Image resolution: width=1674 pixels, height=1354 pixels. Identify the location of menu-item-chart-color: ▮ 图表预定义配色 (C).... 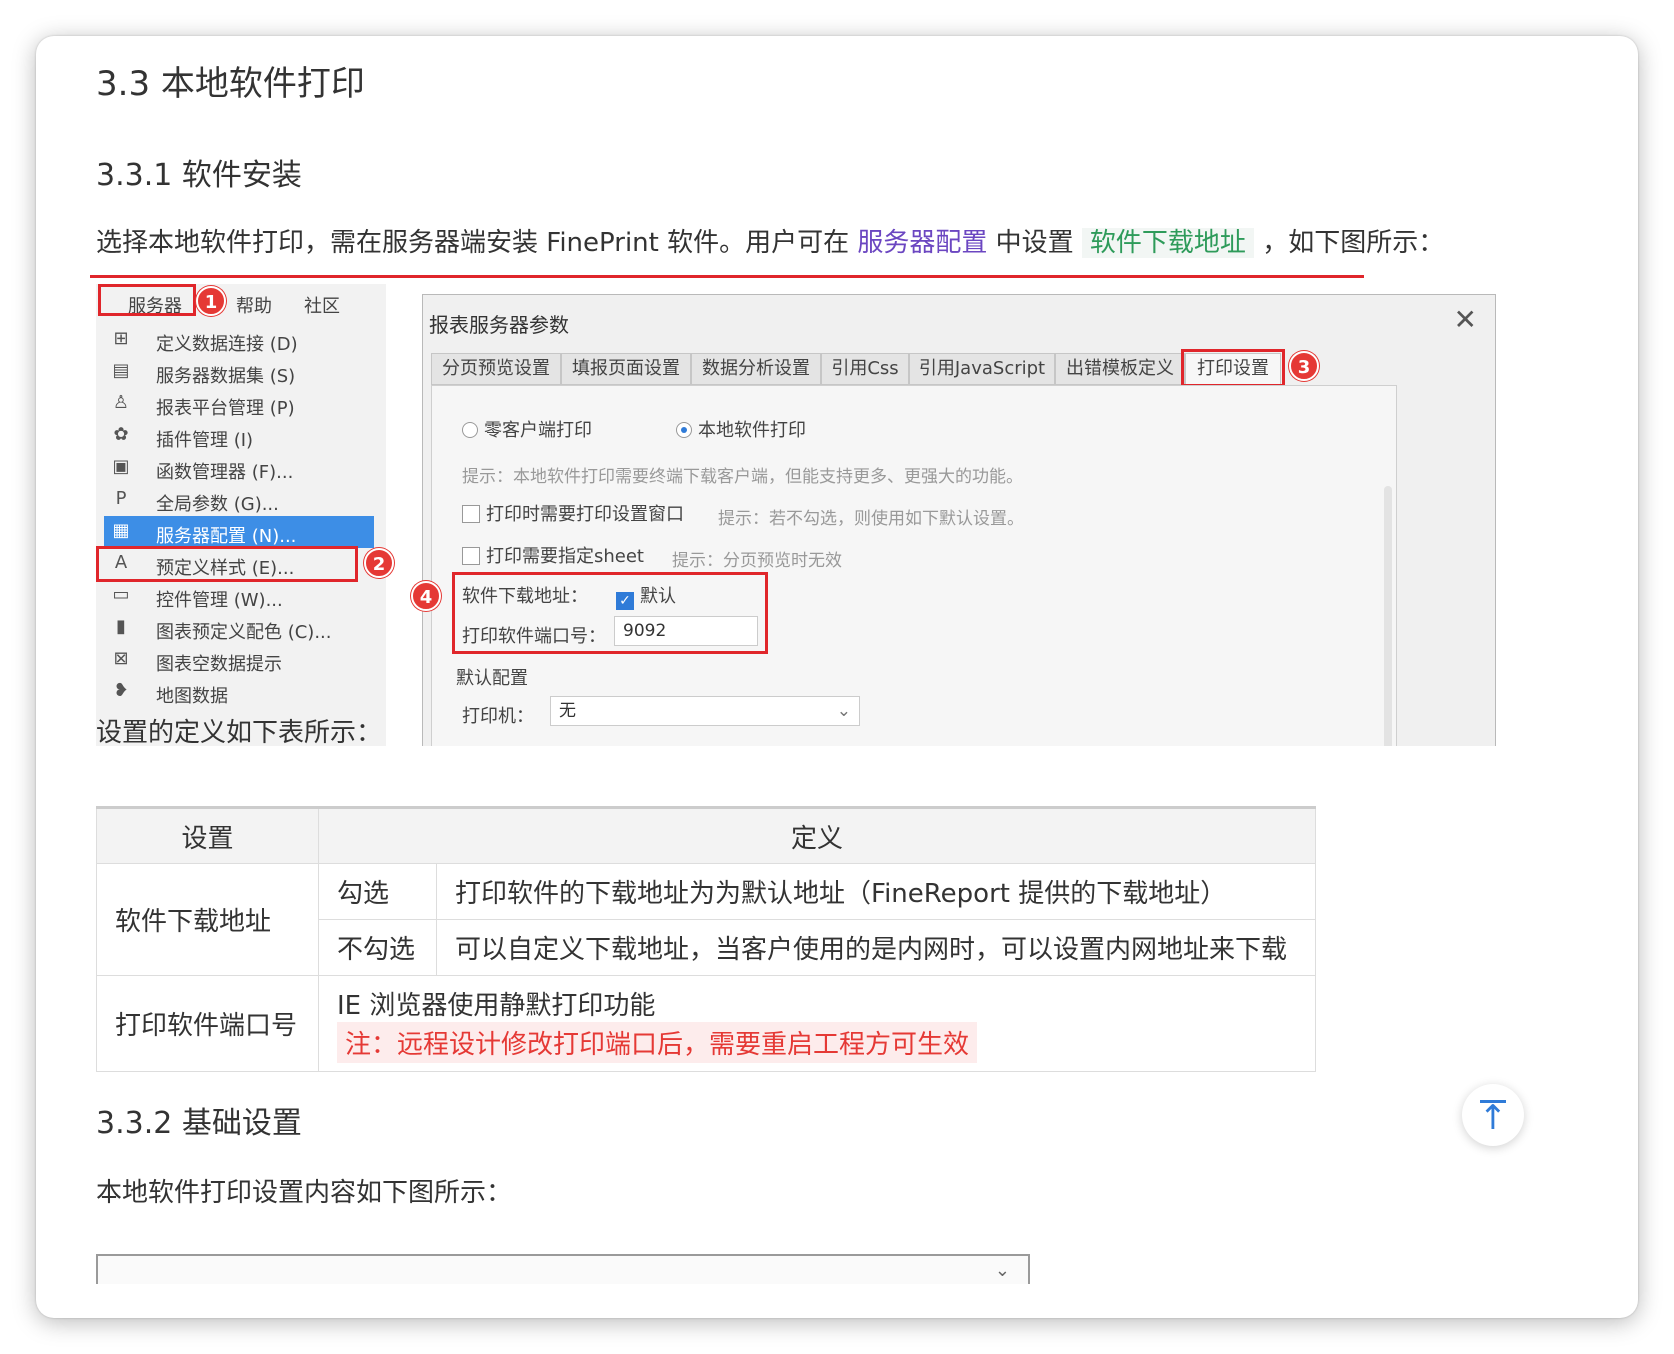
(239, 628).